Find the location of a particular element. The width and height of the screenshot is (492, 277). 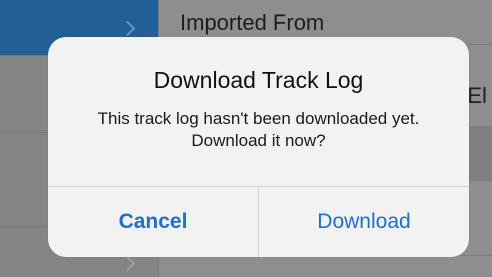

cancel-button: Cancel is located at coordinates (153, 222).